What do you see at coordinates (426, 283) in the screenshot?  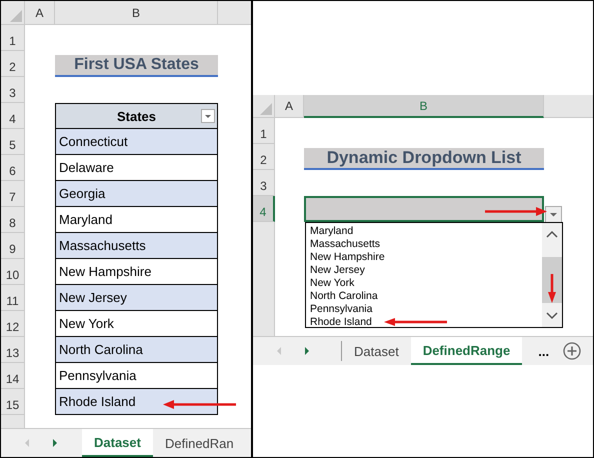 I see `list-item: New York` at bounding box center [426, 283].